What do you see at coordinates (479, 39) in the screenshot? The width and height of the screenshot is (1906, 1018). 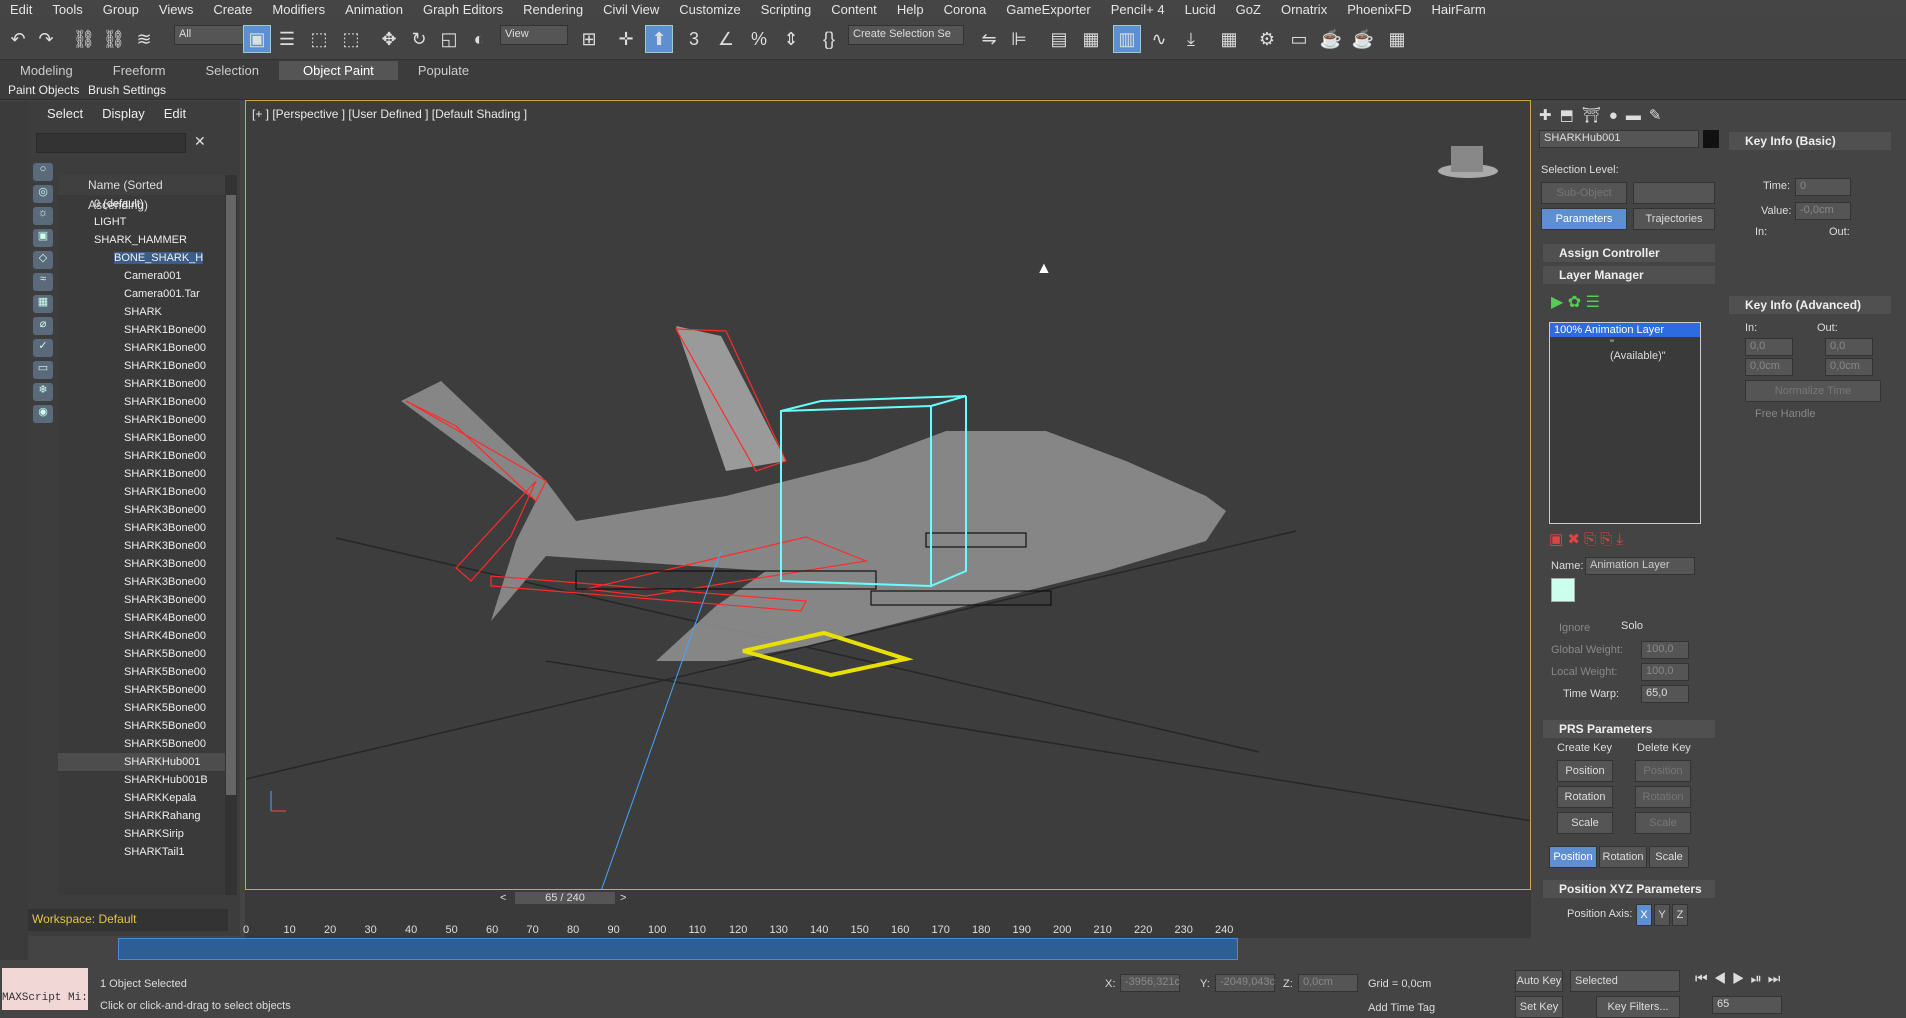 I see `place-icon: ◐` at bounding box center [479, 39].